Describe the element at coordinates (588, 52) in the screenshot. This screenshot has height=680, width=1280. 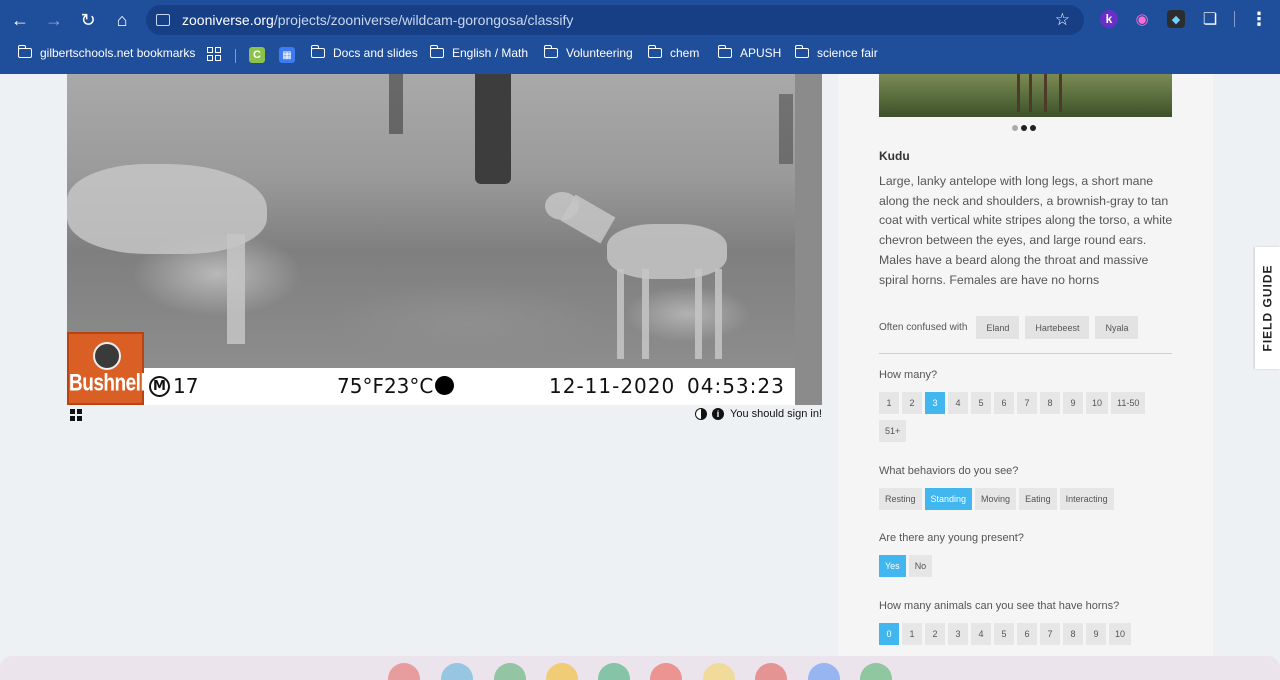
I see `bookmark-folder: Volunteering` at that location.